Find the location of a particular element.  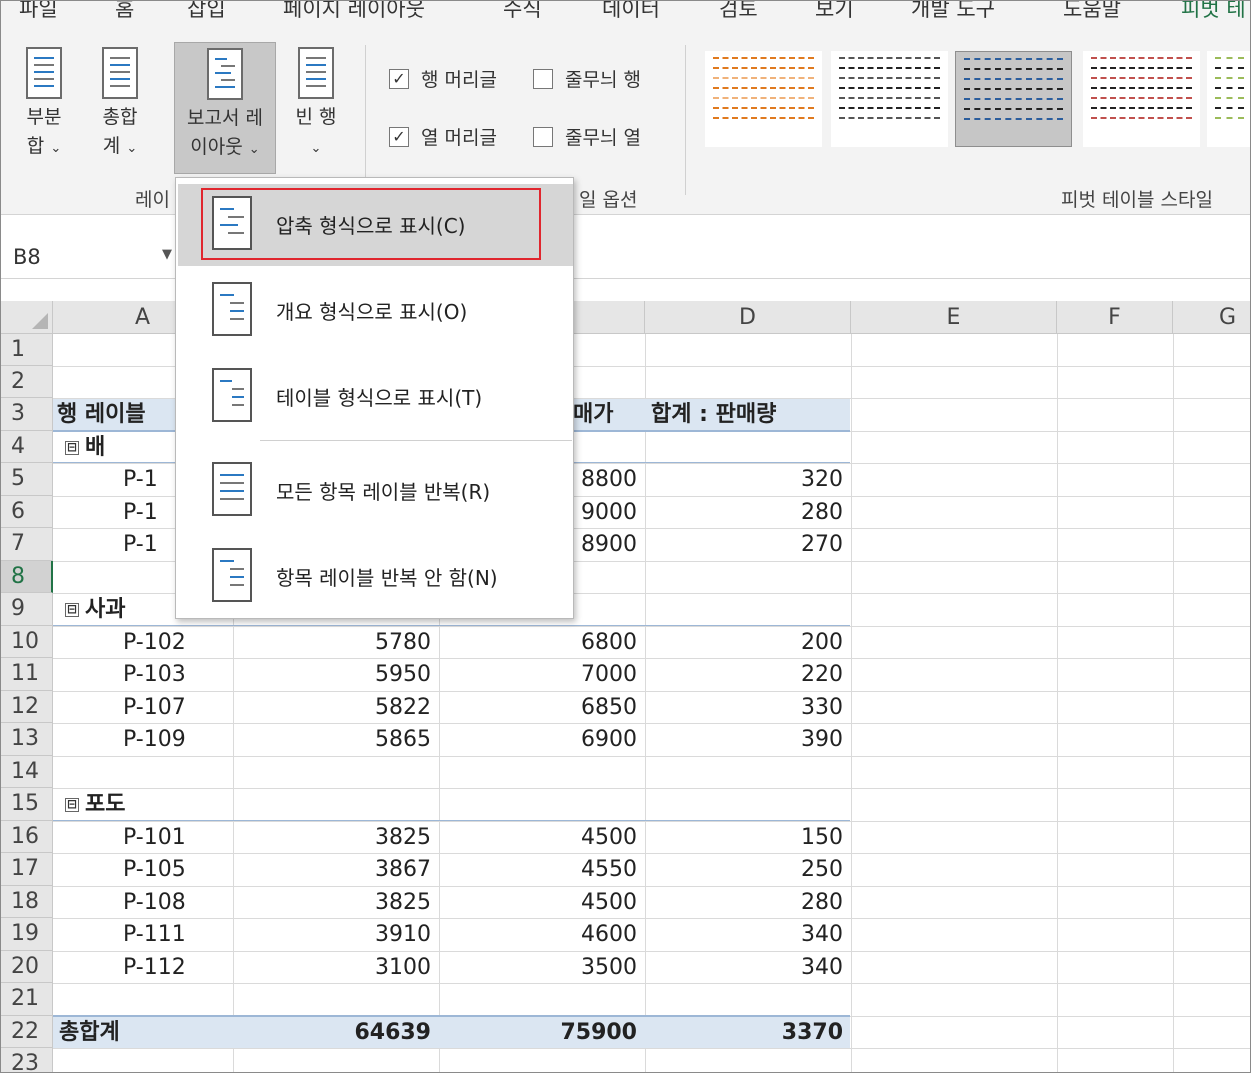

row-header: 5 is located at coordinates (27, 479).